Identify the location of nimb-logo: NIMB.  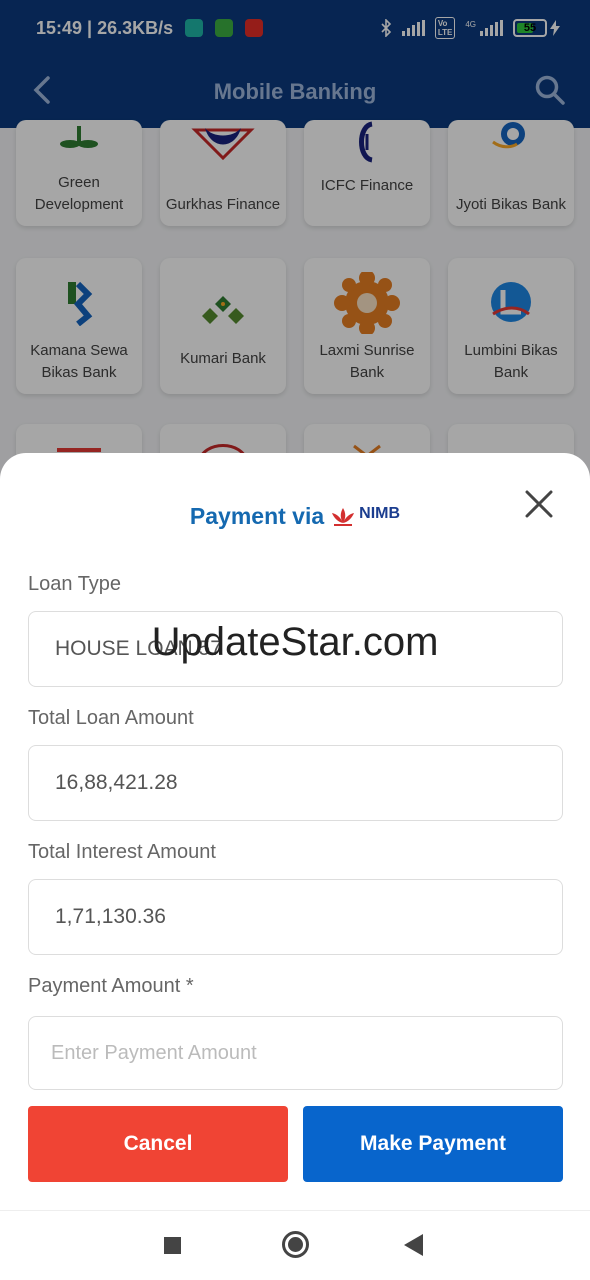
(365, 515).